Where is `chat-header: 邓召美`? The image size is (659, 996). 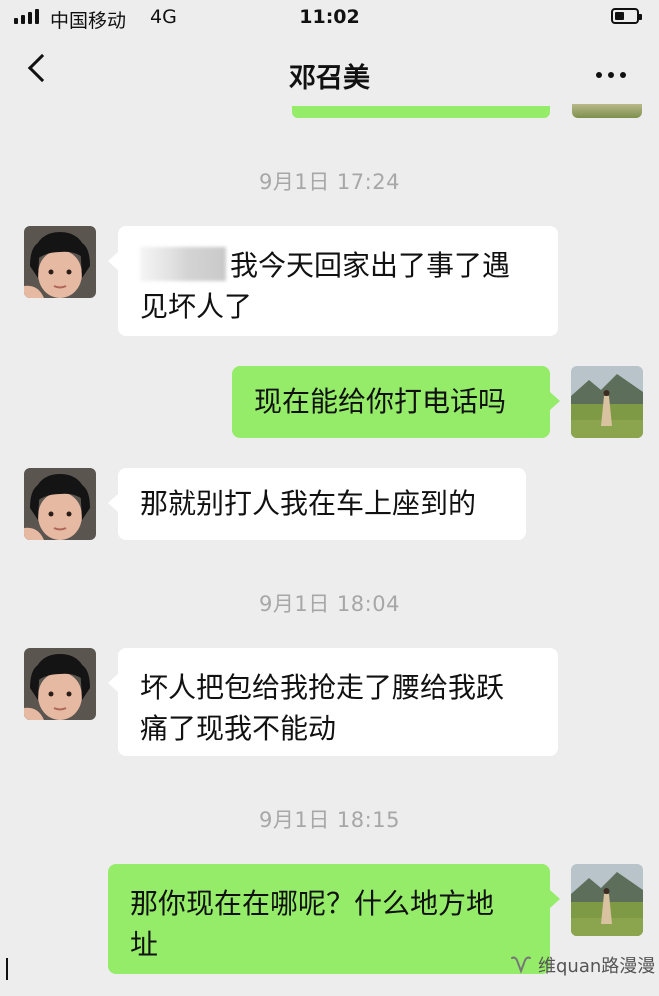 chat-header: 邓召美 is located at coordinates (329, 74).